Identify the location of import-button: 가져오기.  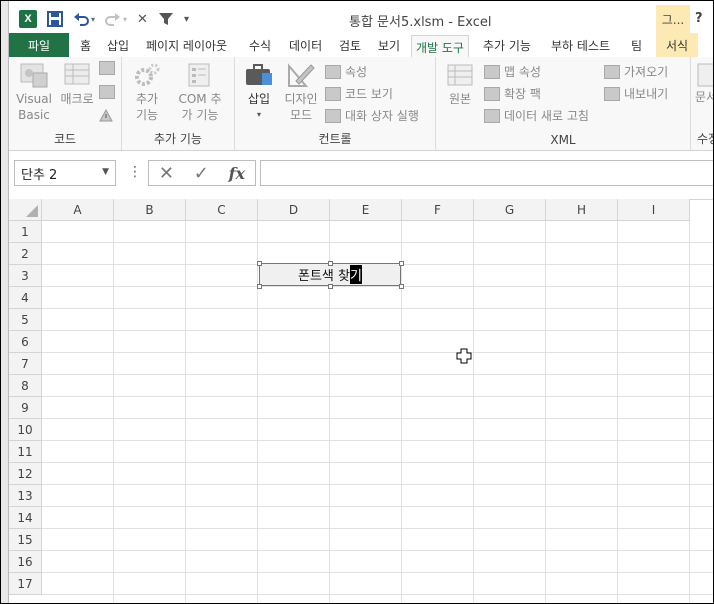
(636, 71).